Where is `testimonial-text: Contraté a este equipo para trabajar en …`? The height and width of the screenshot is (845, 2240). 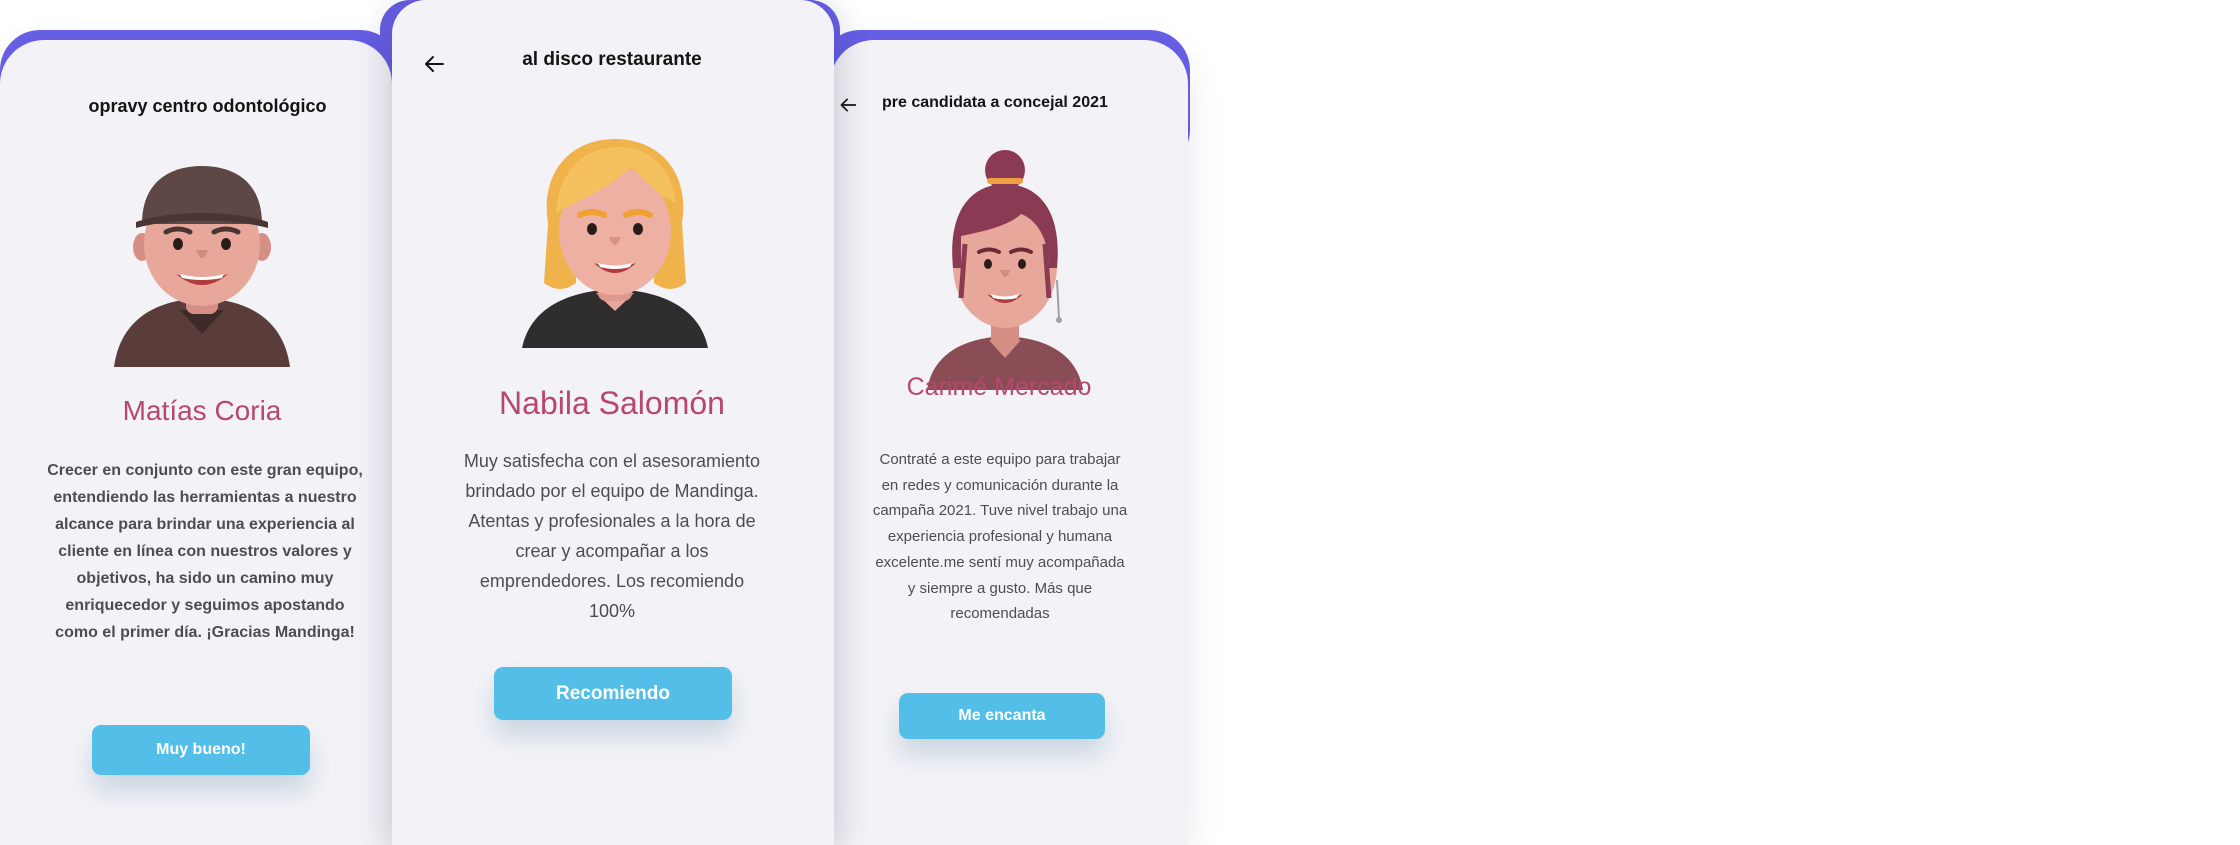 testimonial-text: Contraté a este equipo para trabajar en … is located at coordinates (1000, 537).